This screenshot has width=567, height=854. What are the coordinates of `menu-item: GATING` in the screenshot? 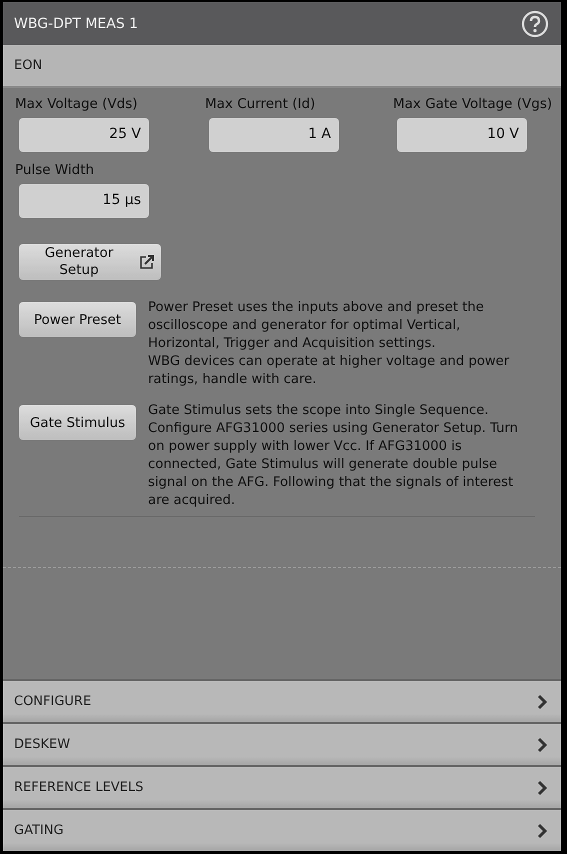 It's located at (282, 829).